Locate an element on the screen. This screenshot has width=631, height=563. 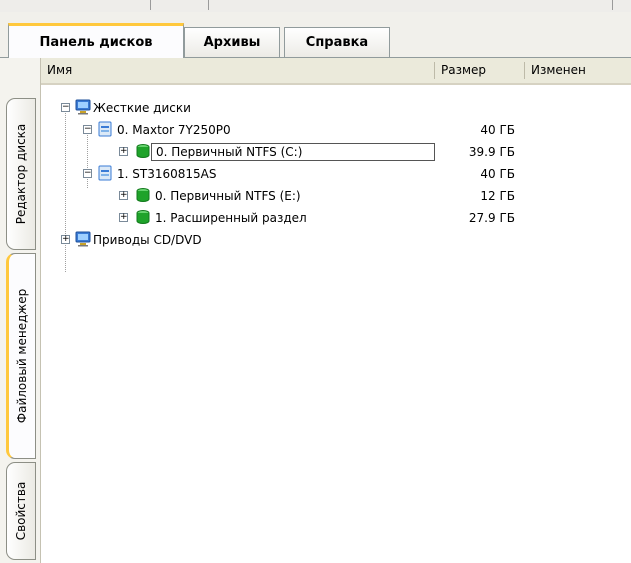
tree-item-label: 0. Первичный NTFS (C:) is located at coordinates (293, 152).